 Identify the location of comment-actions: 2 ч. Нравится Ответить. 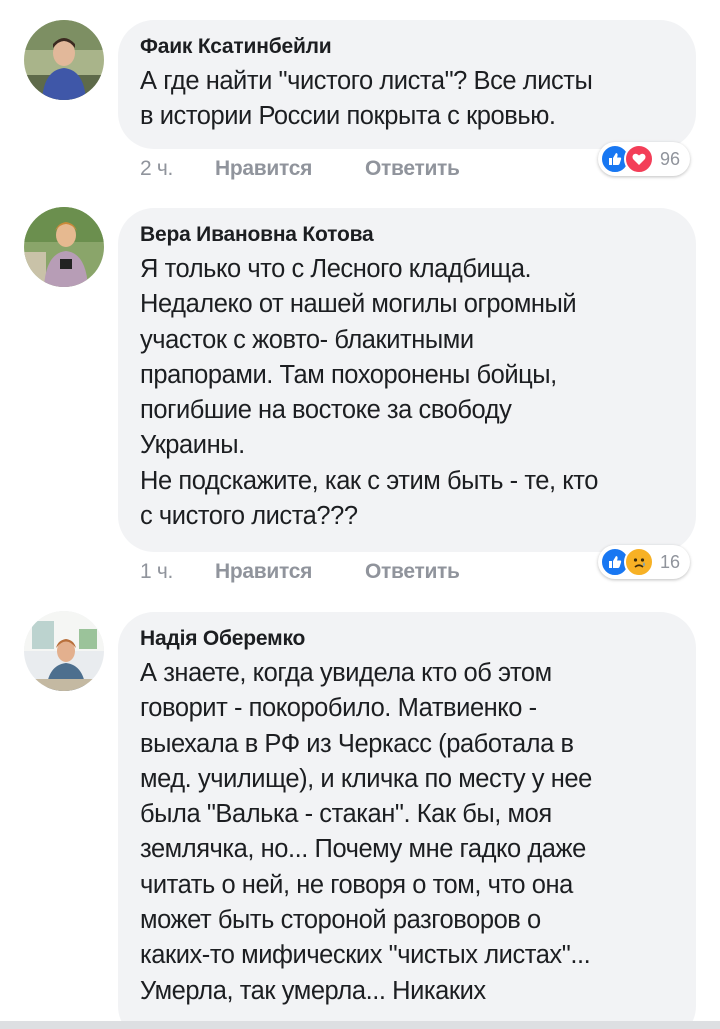
(300, 169).